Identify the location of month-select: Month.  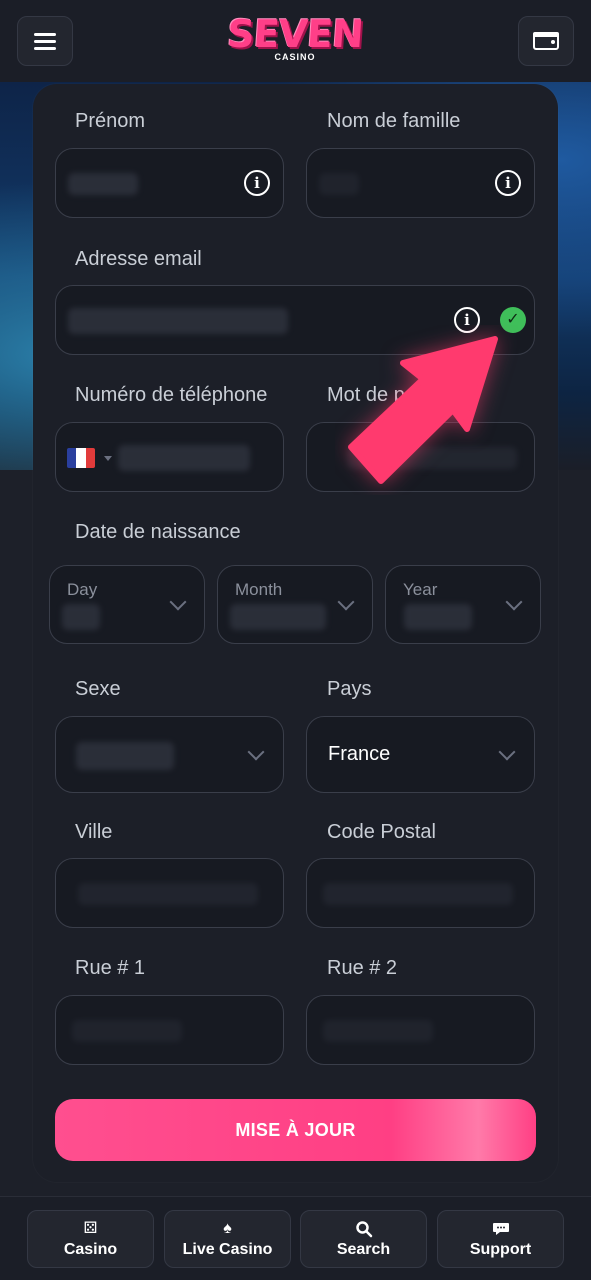
(295, 604).